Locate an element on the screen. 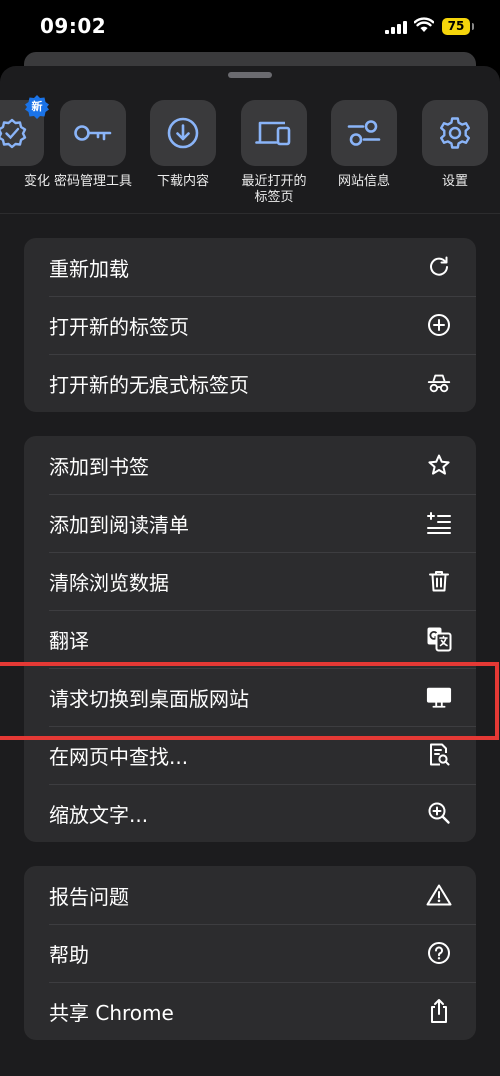 This screenshot has width=500, height=1076. zoom-in-icon is located at coordinates (439, 813).